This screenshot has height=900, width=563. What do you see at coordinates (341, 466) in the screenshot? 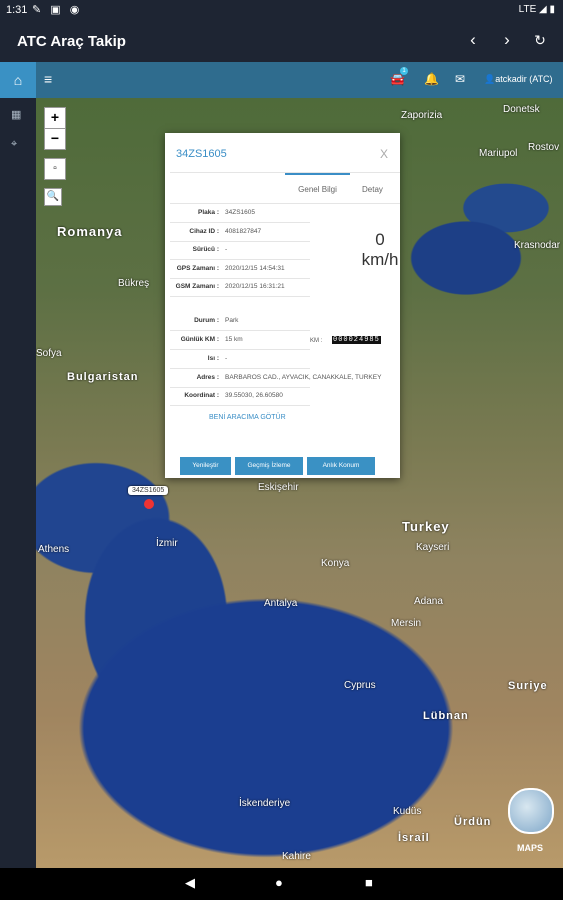
I see `live-location-button: Anlık Konum` at bounding box center [341, 466].